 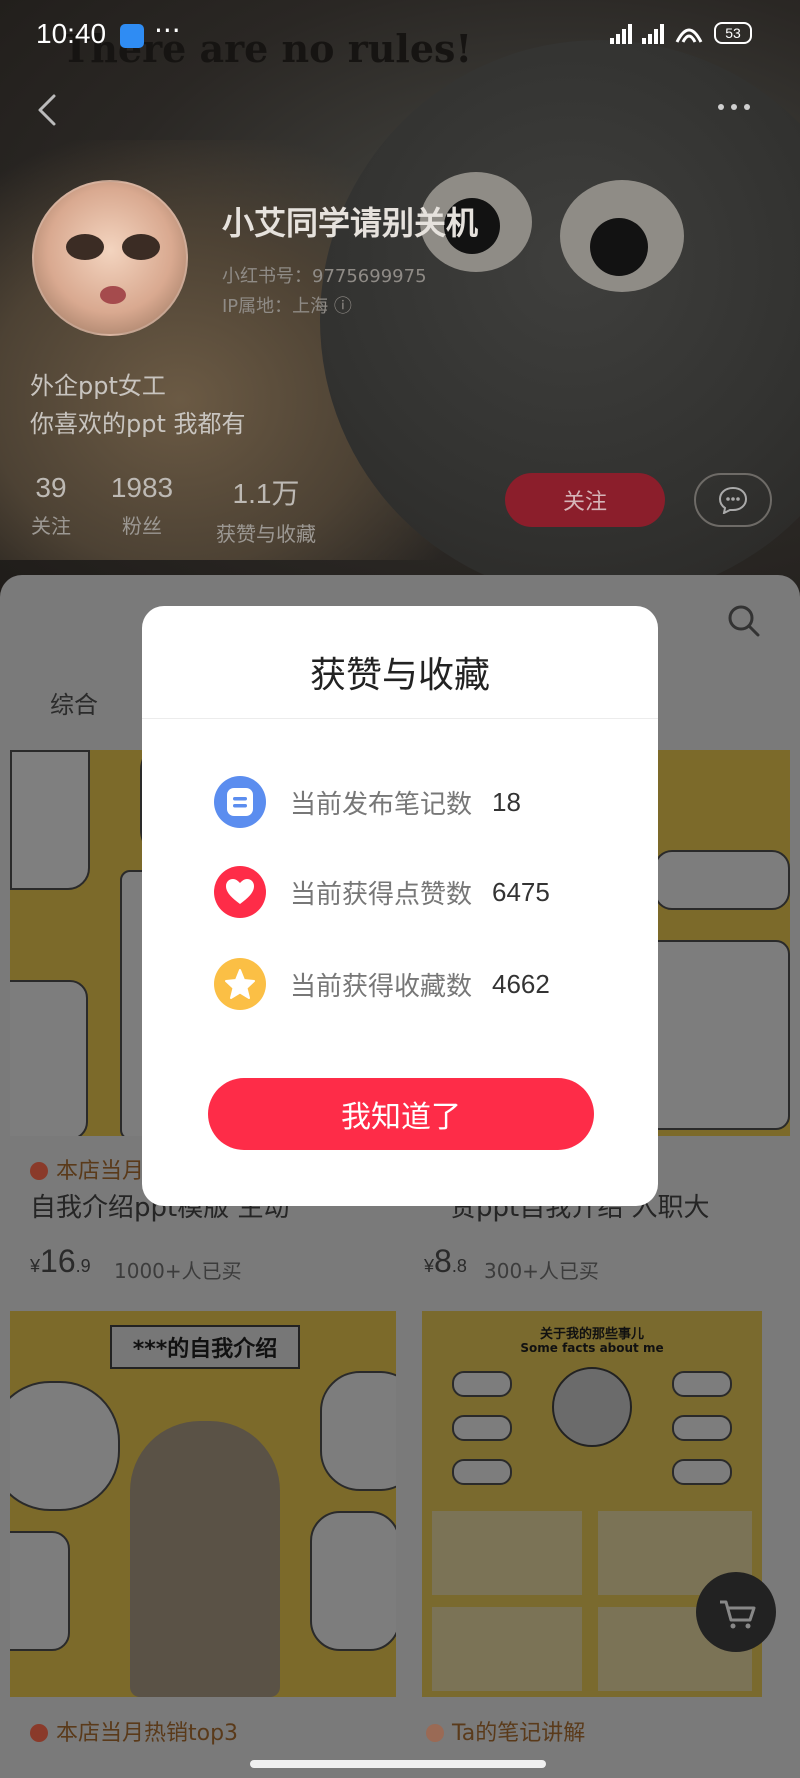 I want to click on status-time: 10:40, so click(x=71, y=33).